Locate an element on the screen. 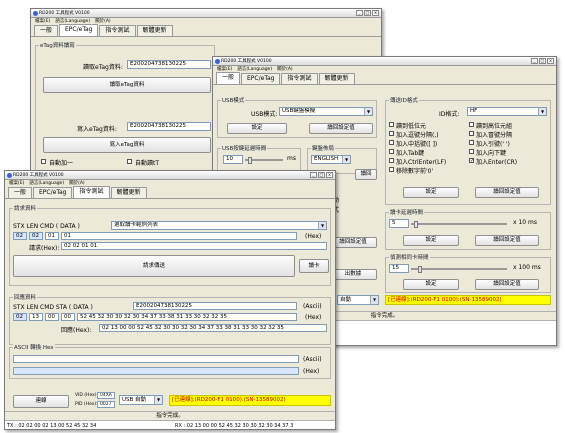 This screenshot has width=565, height=433. status-bar: 指令完成。 is located at coordinates (170, 415).